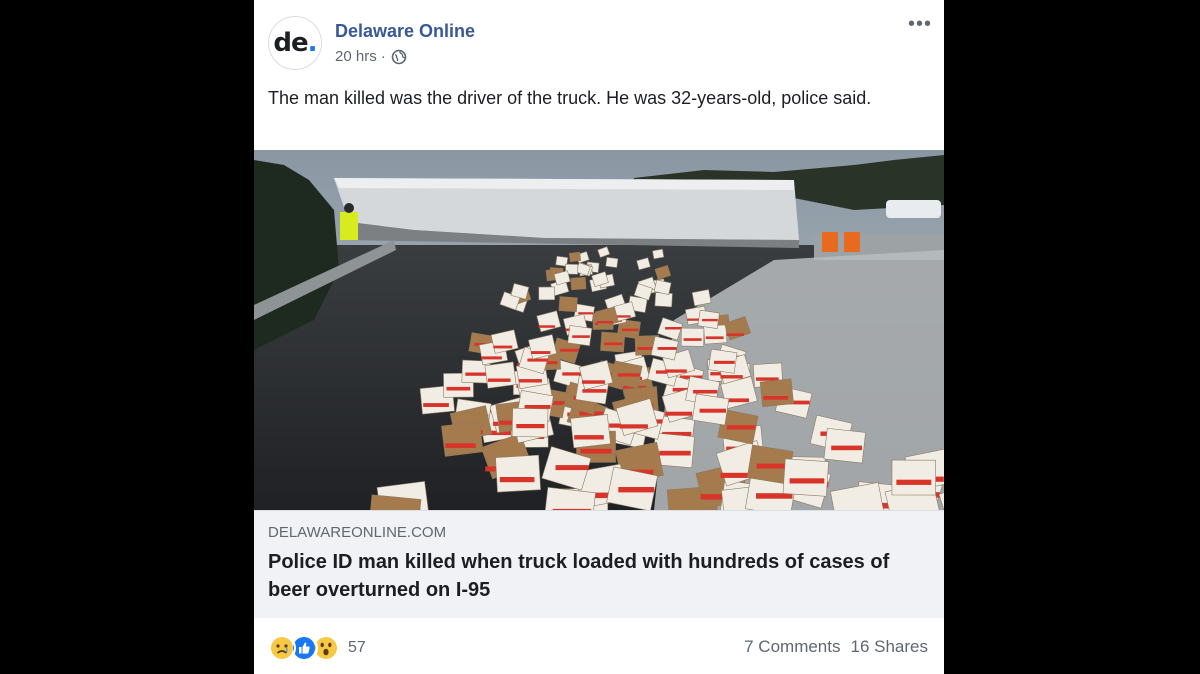 This screenshot has height=674, width=1200. What do you see at coordinates (890, 647) in the screenshot?
I see `shares-count: 16 Shares` at bounding box center [890, 647].